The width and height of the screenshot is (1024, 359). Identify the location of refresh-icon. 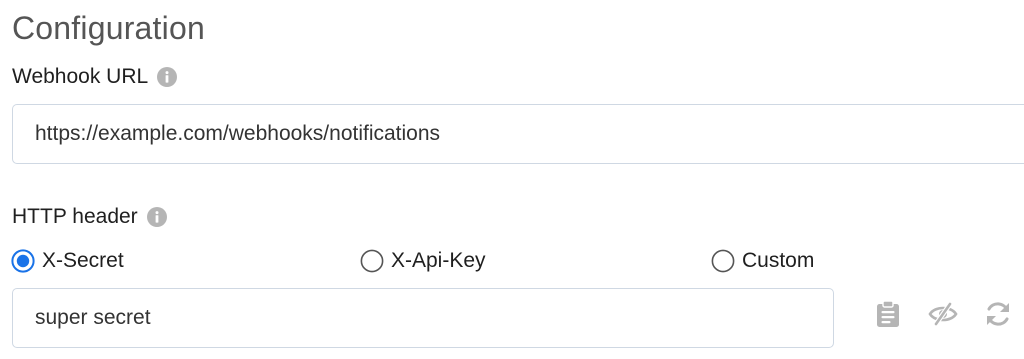
(998, 316).